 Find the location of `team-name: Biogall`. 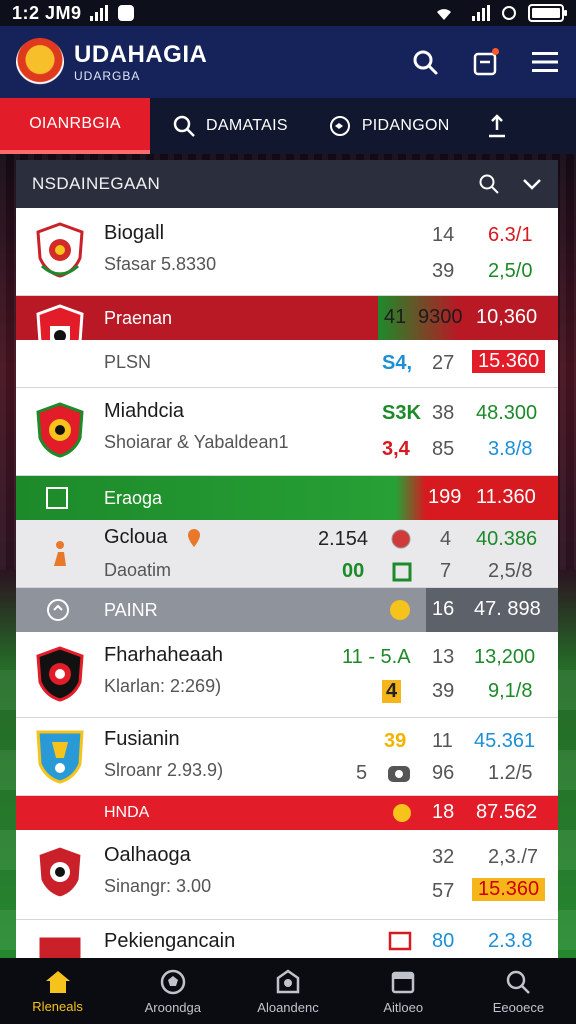

team-name: Biogall is located at coordinates (134, 233).